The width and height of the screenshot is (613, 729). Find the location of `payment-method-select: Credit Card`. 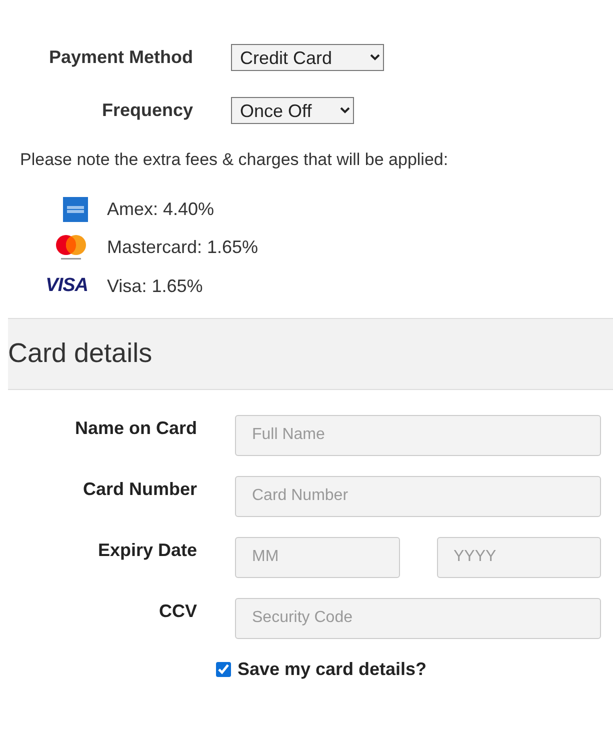

payment-method-select: Credit Card is located at coordinates (307, 57).